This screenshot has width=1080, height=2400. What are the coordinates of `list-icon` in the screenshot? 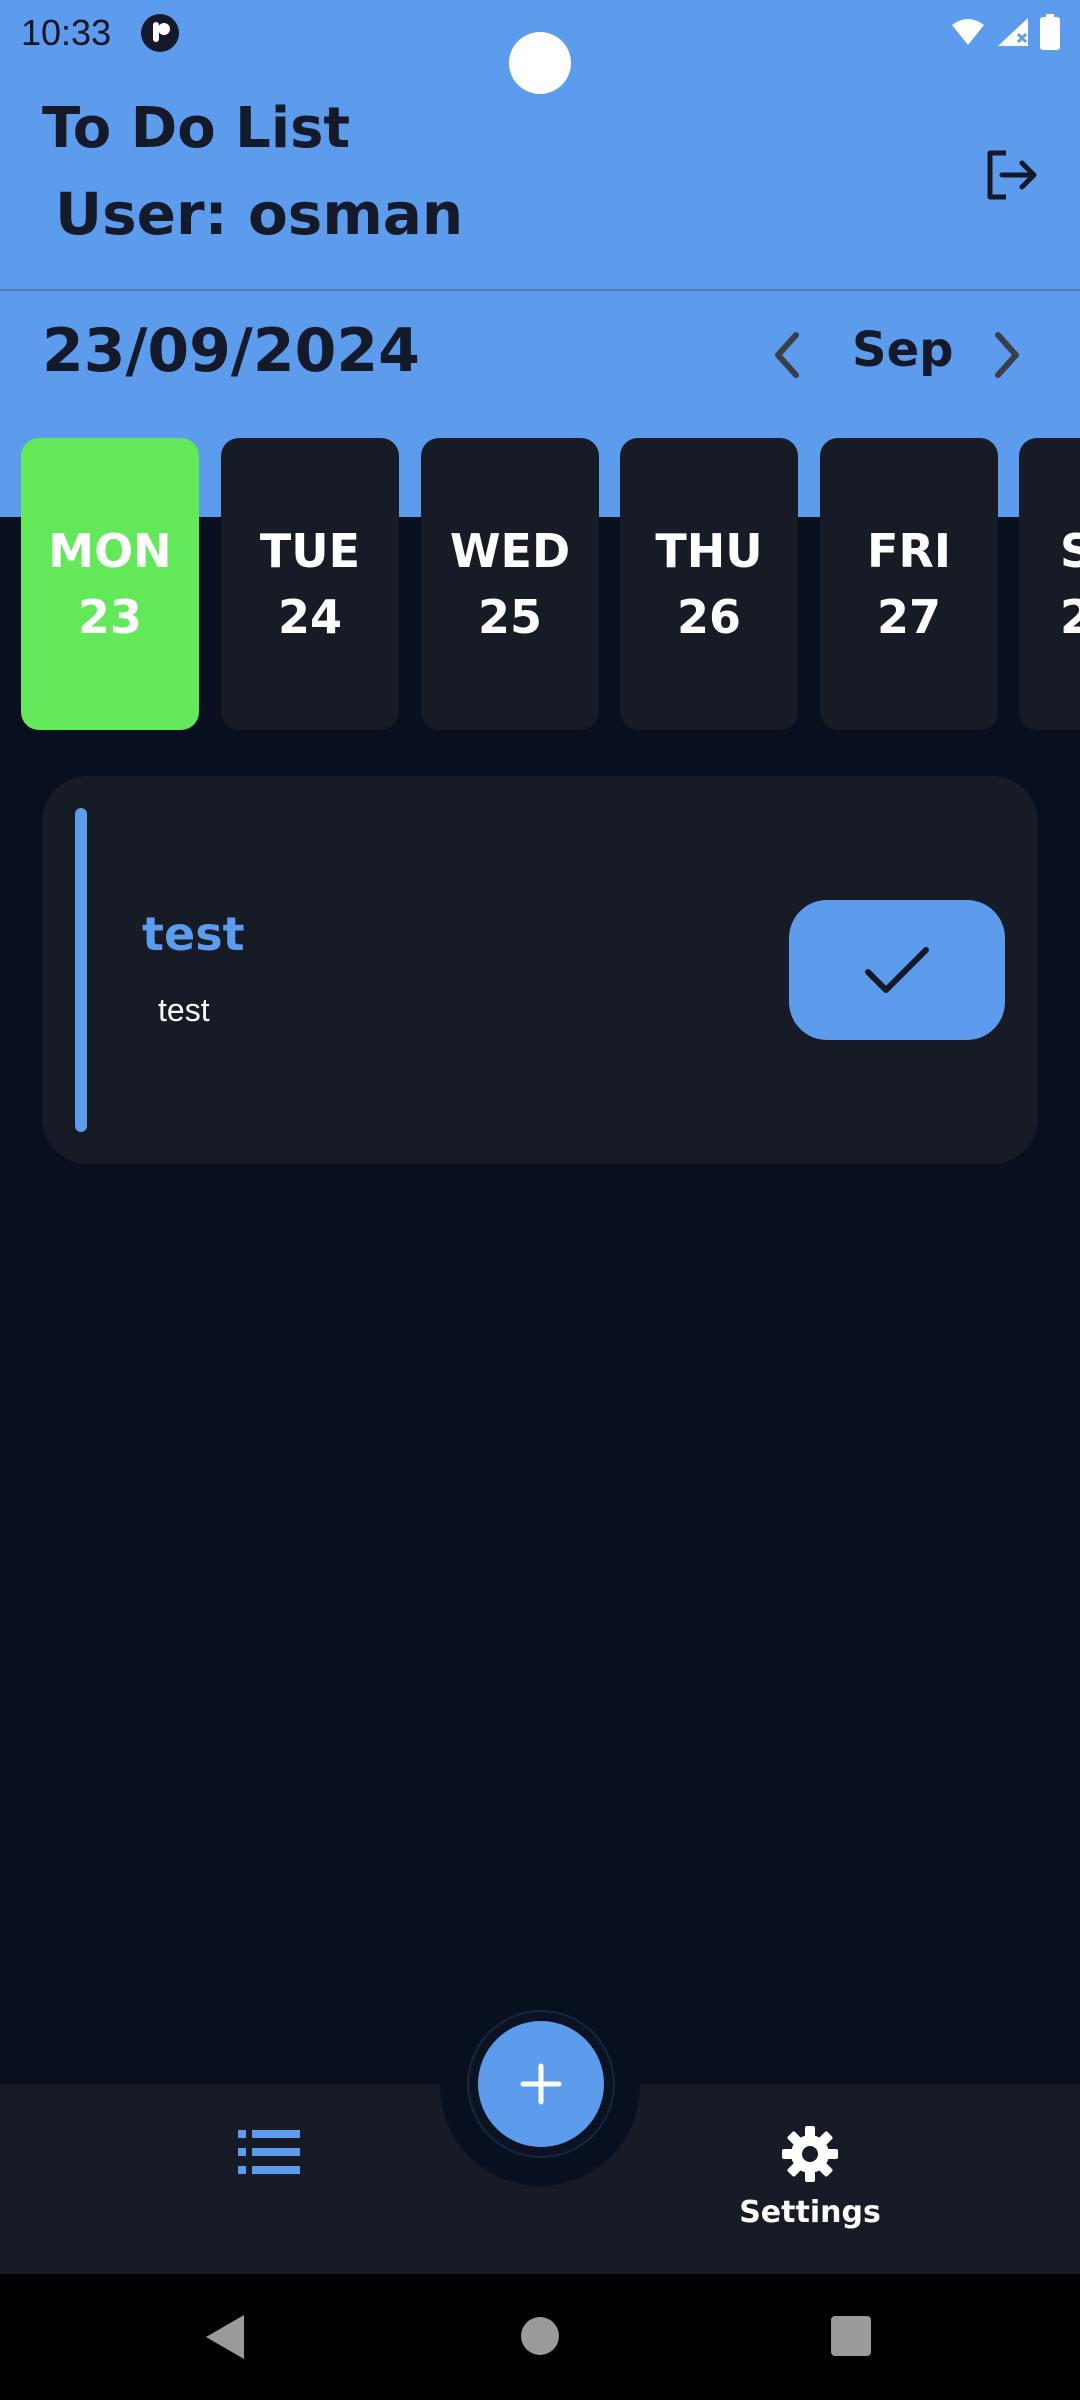 It's located at (269, 2152).